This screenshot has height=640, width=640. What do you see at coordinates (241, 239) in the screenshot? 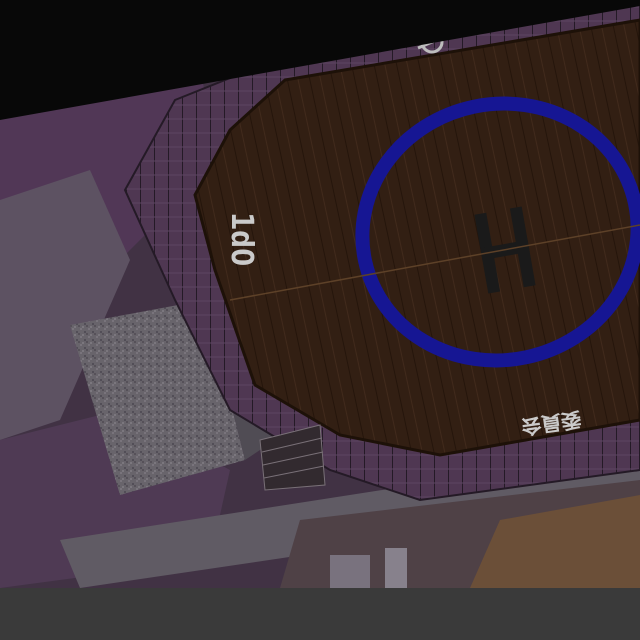
I see `helipad-code-label: 1dO` at bounding box center [241, 239].